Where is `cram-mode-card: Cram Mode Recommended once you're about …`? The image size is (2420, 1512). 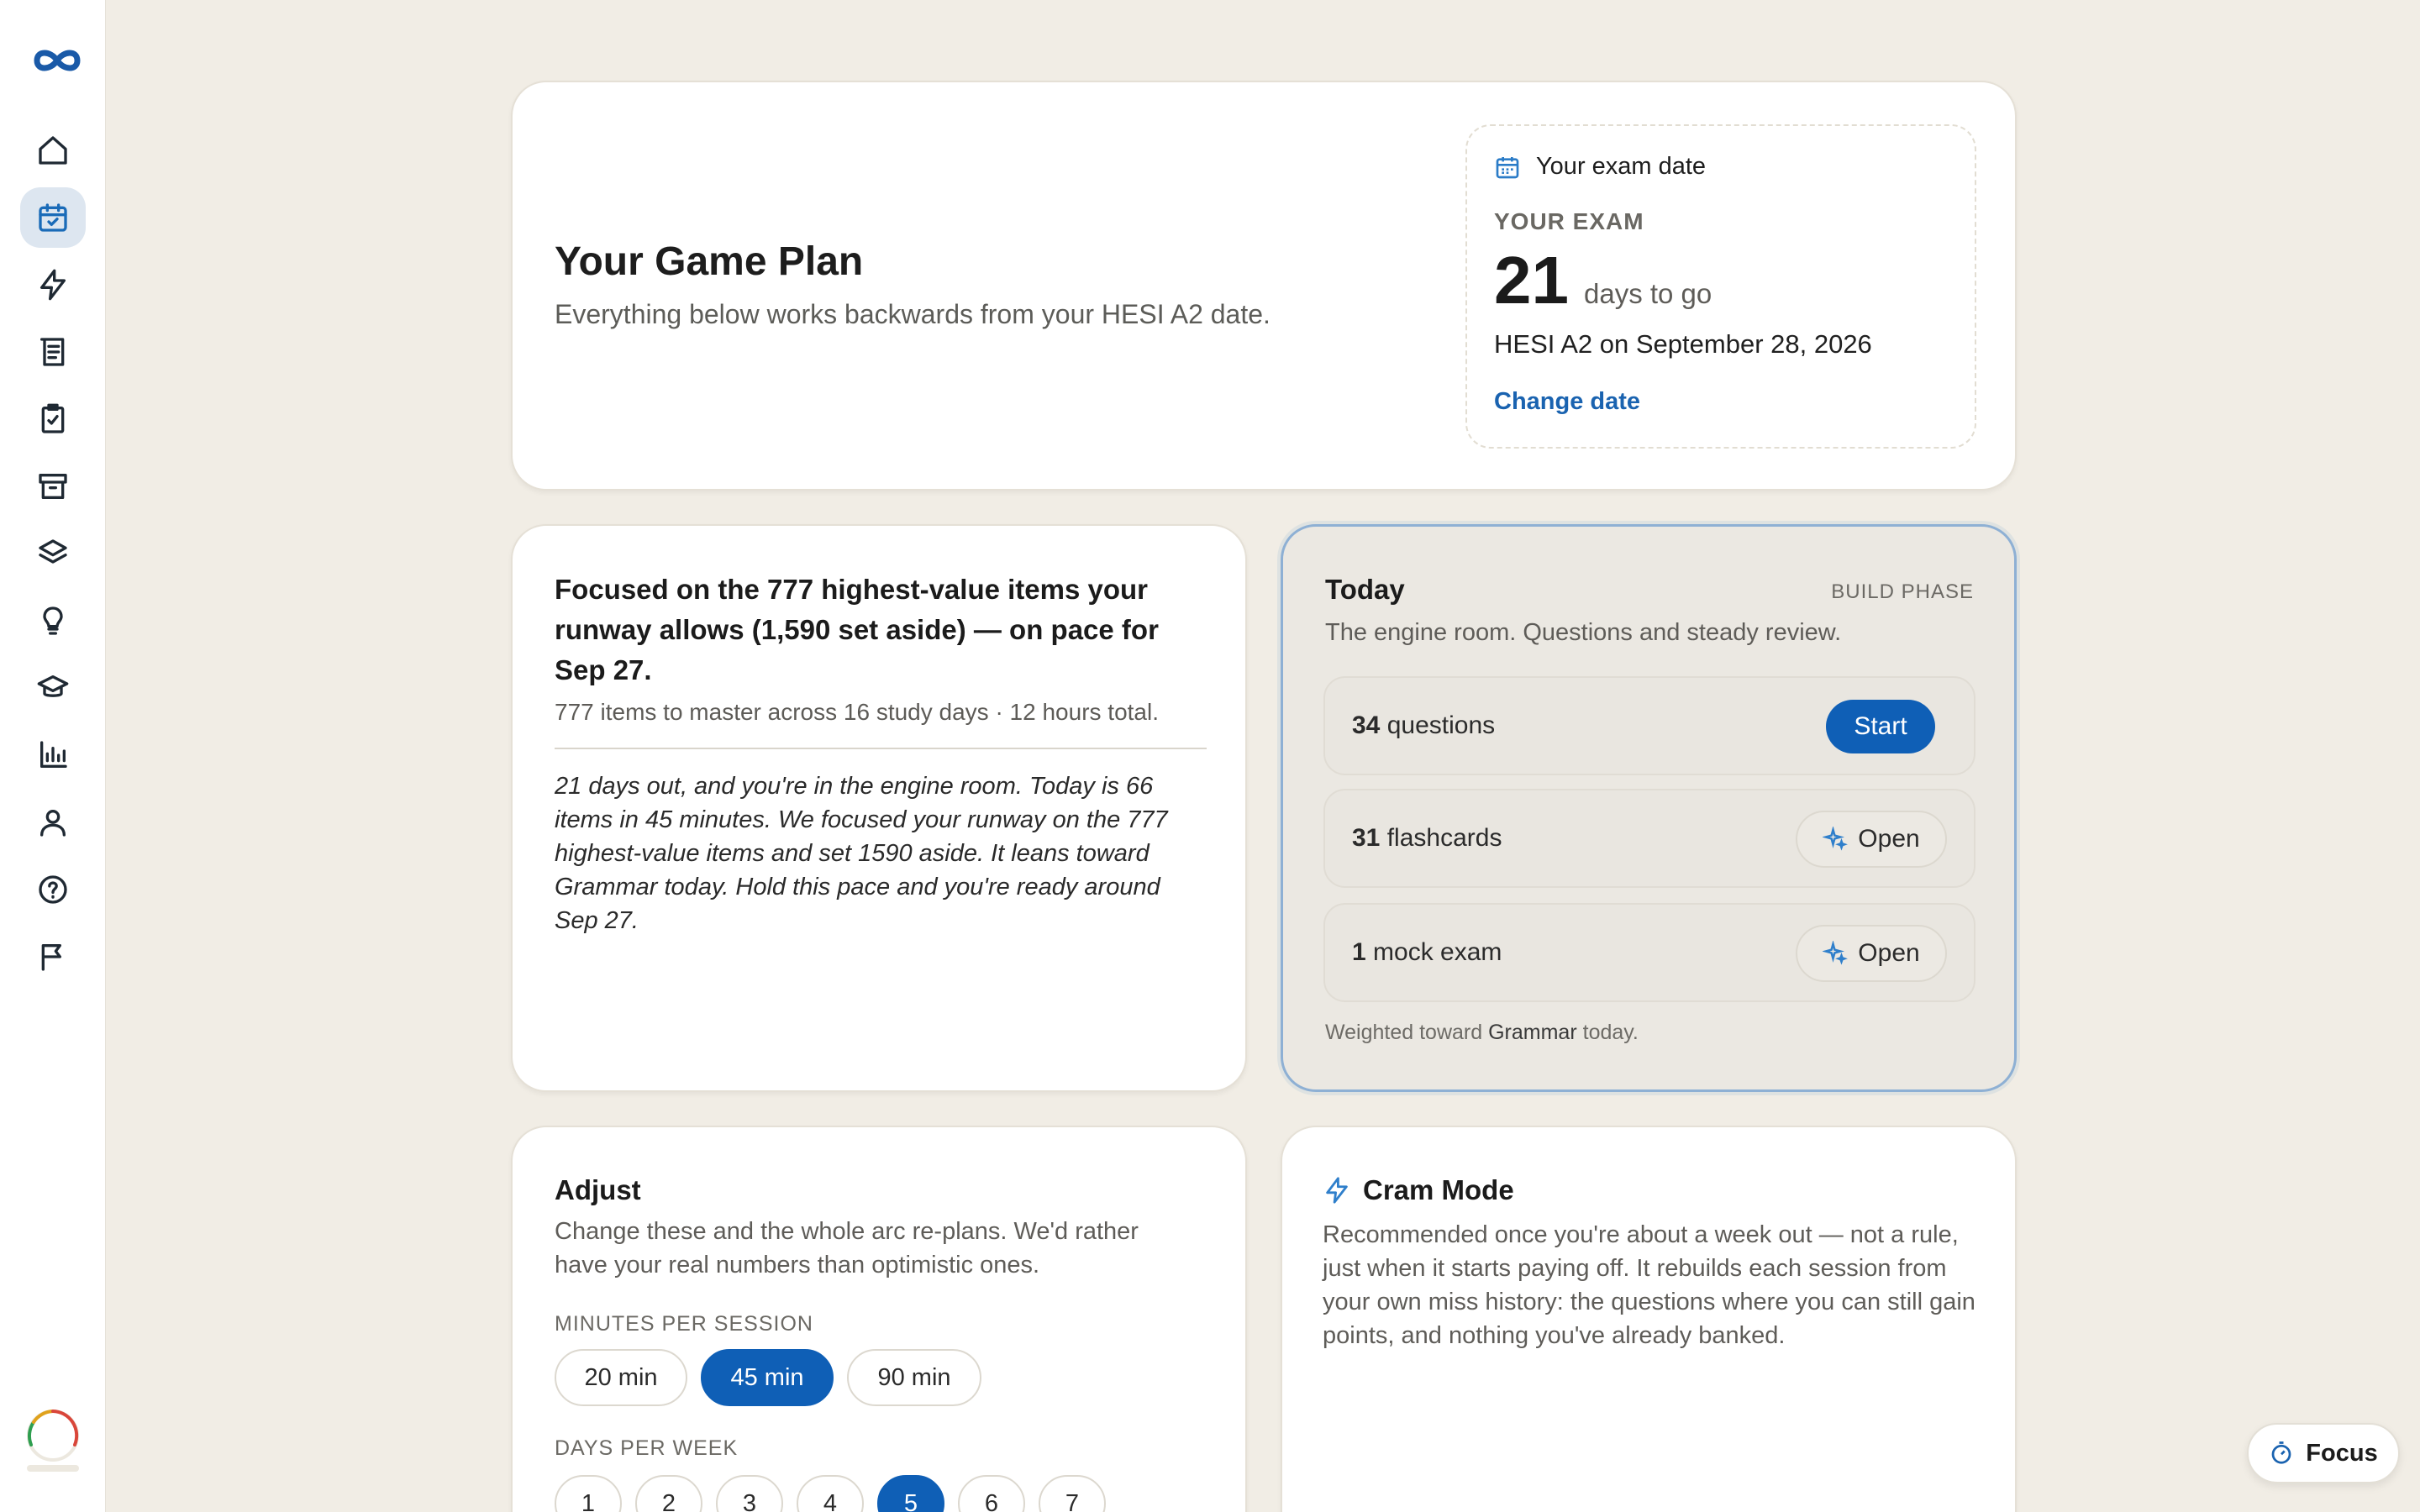 cram-mode-card: Cram Mode Recommended once you're about … is located at coordinates (1649, 1319).